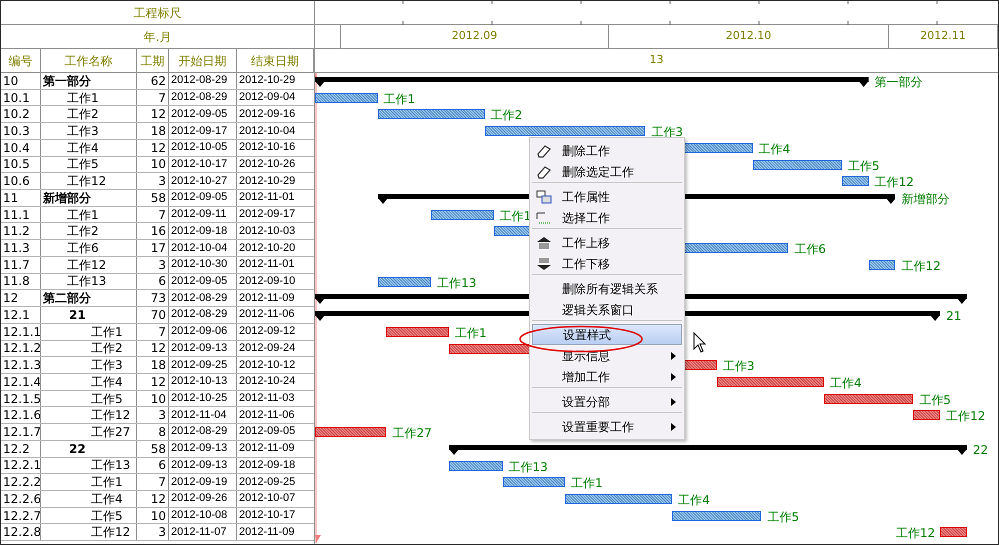 The height and width of the screenshot is (545, 999). What do you see at coordinates (607, 426) in the screenshot?
I see `menu-item: 设置重要工作` at bounding box center [607, 426].